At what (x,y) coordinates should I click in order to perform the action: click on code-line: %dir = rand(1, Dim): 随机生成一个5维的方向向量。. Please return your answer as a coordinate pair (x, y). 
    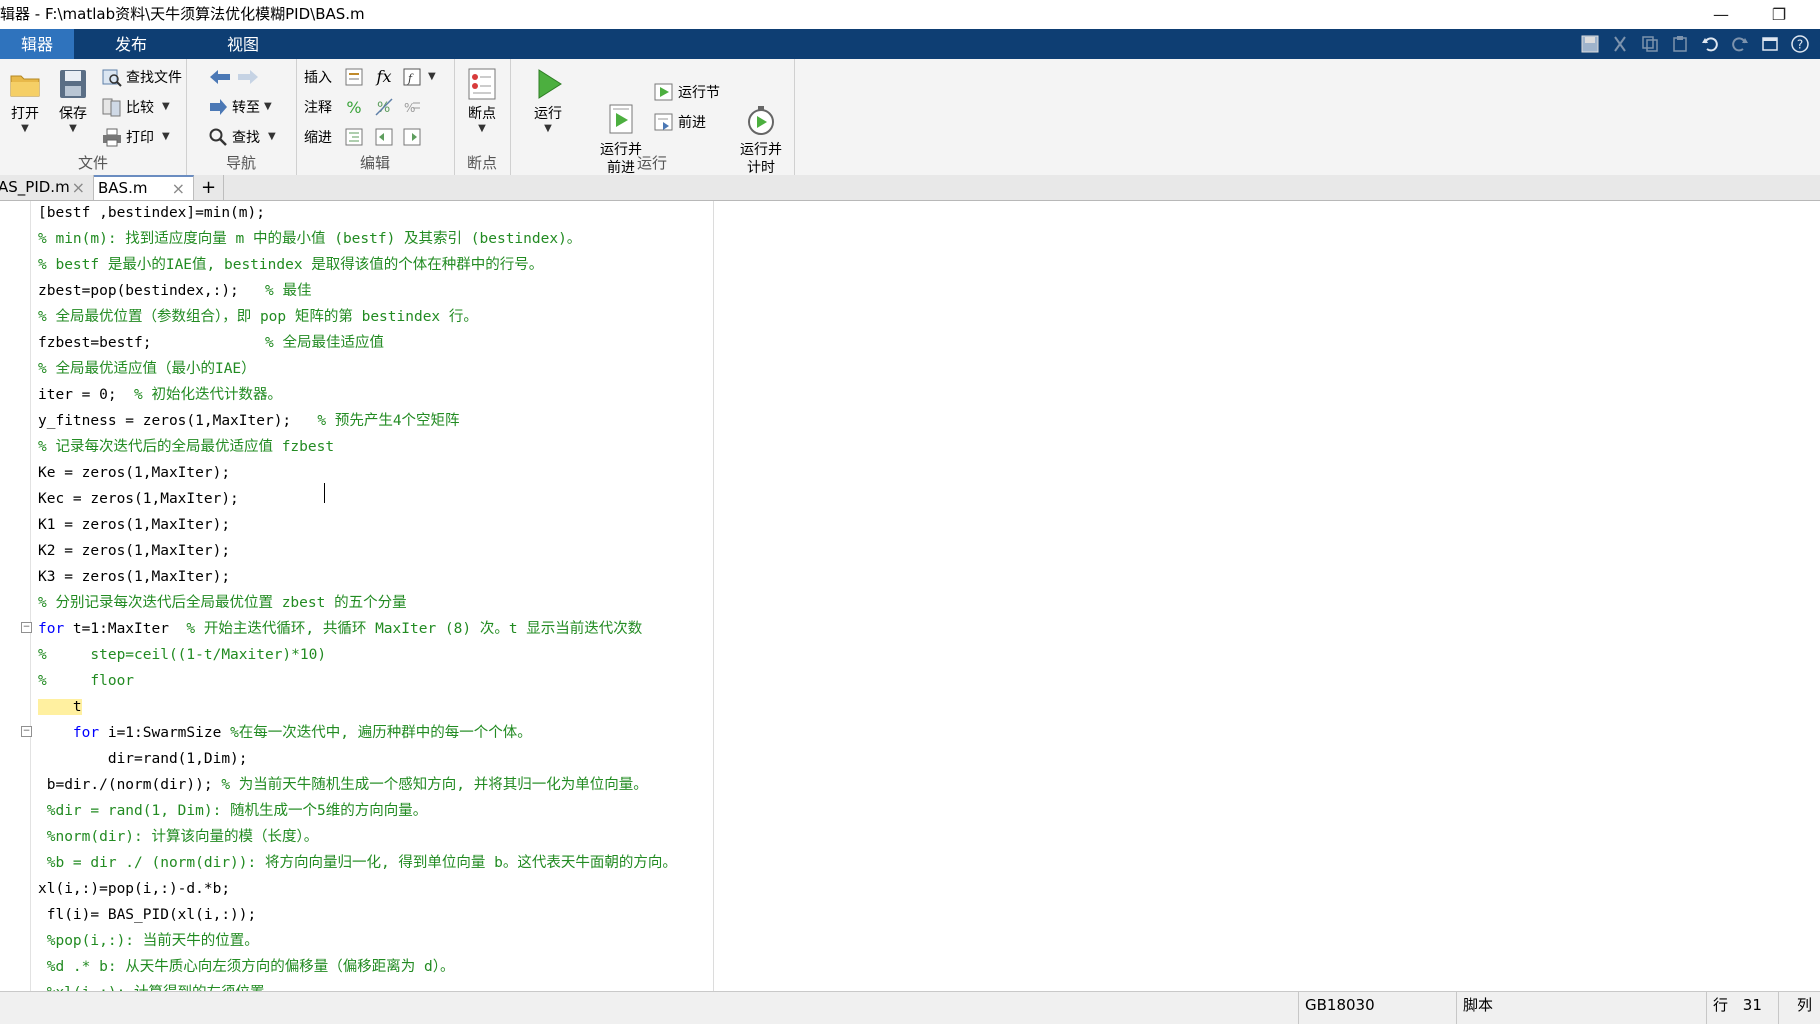
    Looking at the image, I should click on (233, 811).